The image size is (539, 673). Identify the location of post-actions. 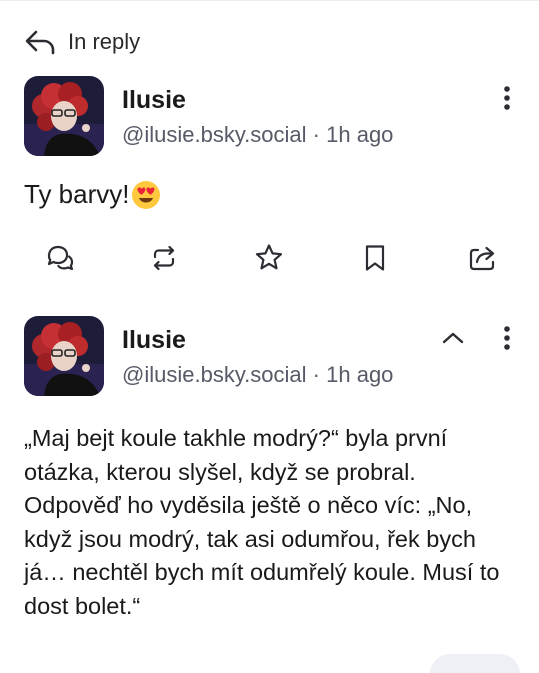
(269, 260).